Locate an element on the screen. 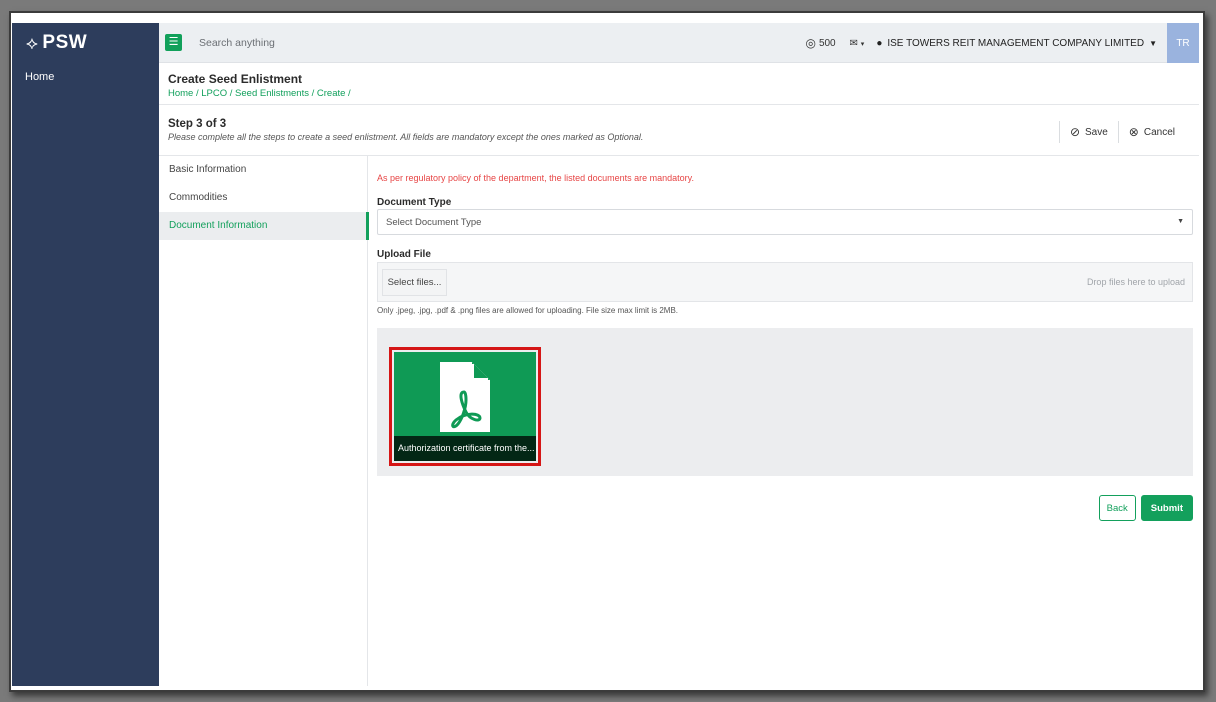 The height and width of the screenshot is (702, 1216). step-item-commodities: Commodities is located at coordinates (263, 198).